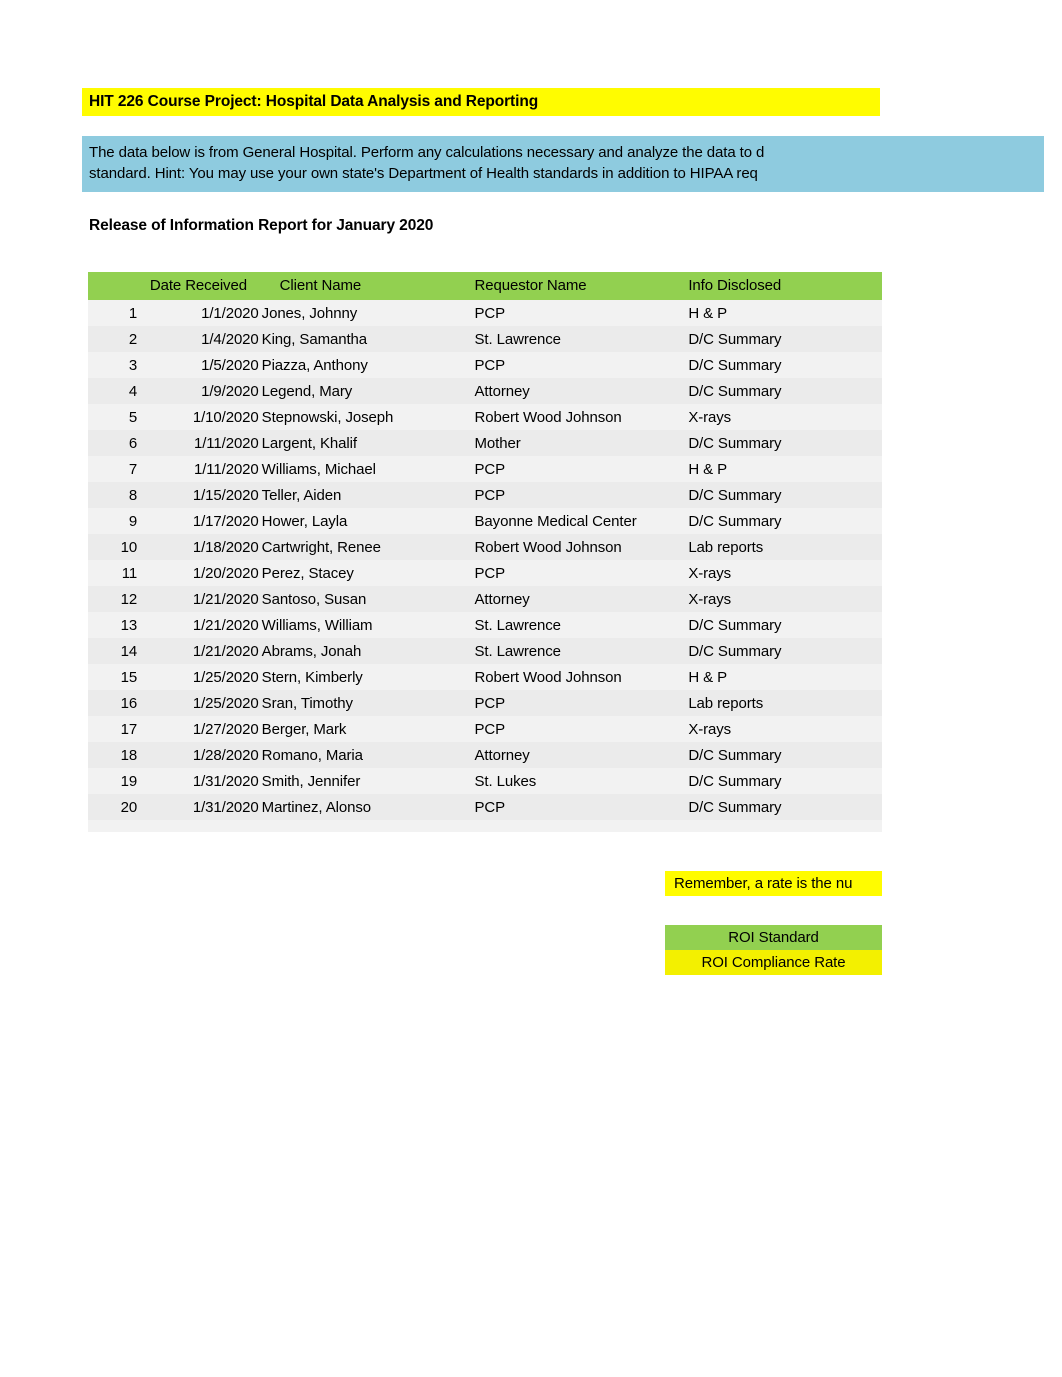 The width and height of the screenshot is (1062, 1377). What do you see at coordinates (363, 703) in the screenshot?
I see `cell-client-name: Sran, Timothy` at bounding box center [363, 703].